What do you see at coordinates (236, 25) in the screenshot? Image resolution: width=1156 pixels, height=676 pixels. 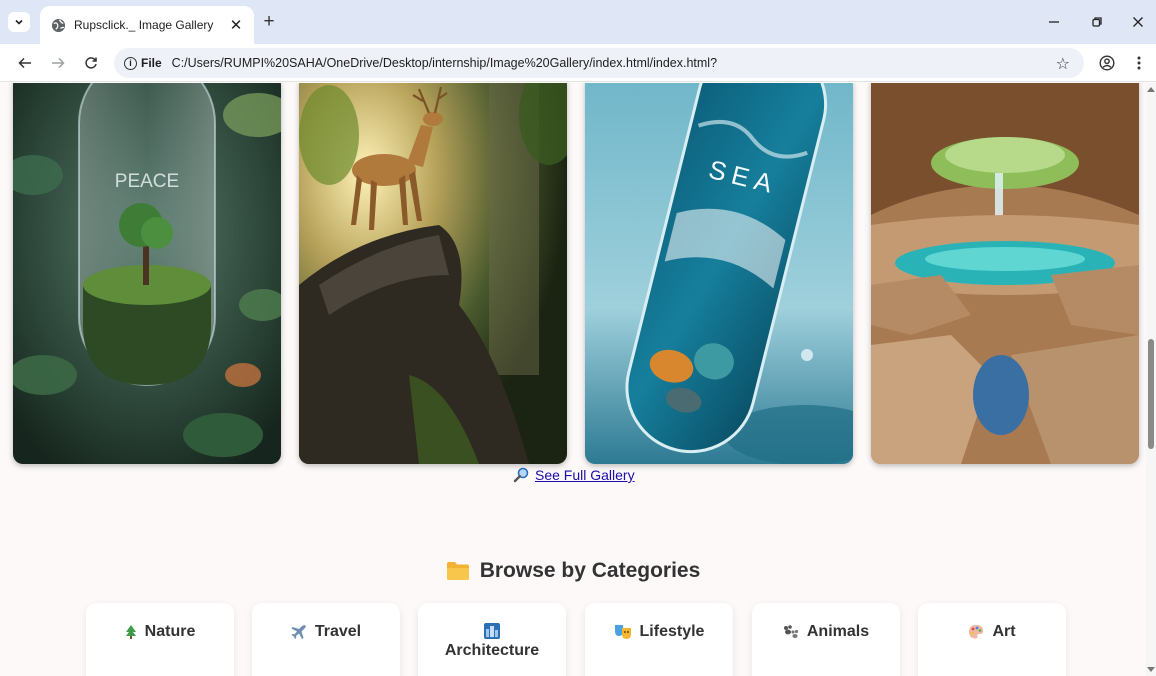 I see `close-tab-icon: ✕` at bounding box center [236, 25].